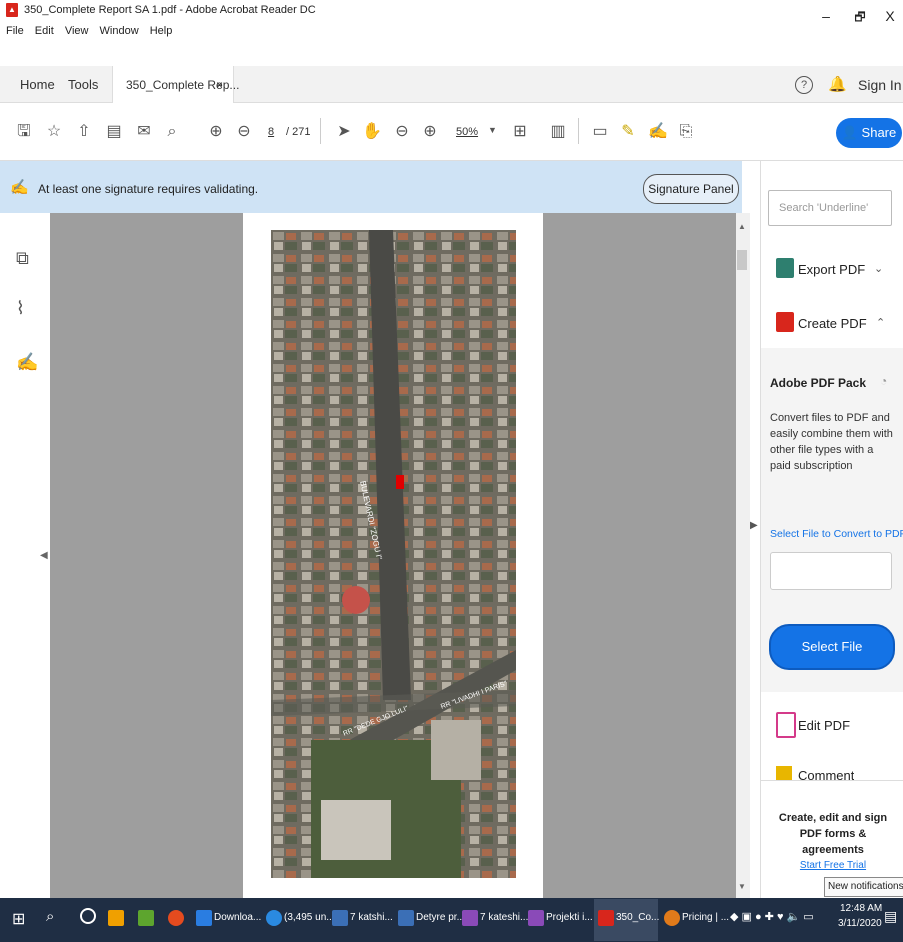 The image size is (903, 942). What do you see at coordinates (600, 132) in the screenshot?
I see `comment-icon: ▭` at bounding box center [600, 132].